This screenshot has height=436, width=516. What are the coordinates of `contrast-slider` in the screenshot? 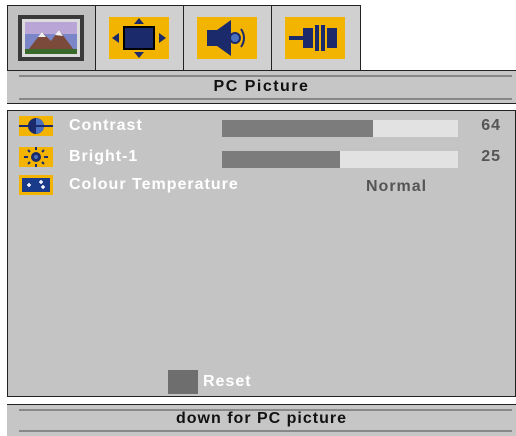 It's located at (340, 128).